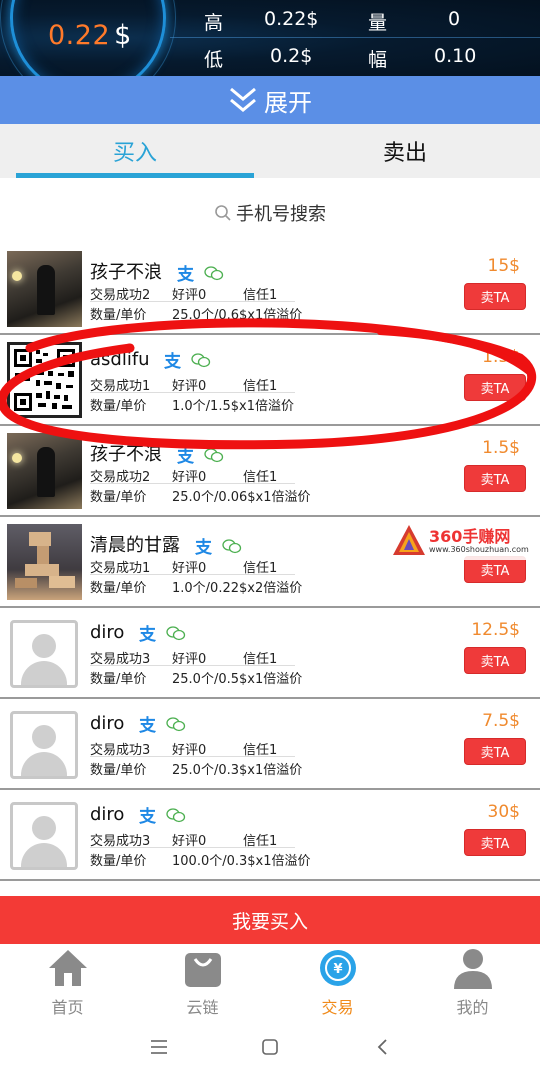 The height and width of the screenshot is (1080, 540). What do you see at coordinates (337, 983) in the screenshot?
I see `nav-trade: ¥ 交易` at bounding box center [337, 983].